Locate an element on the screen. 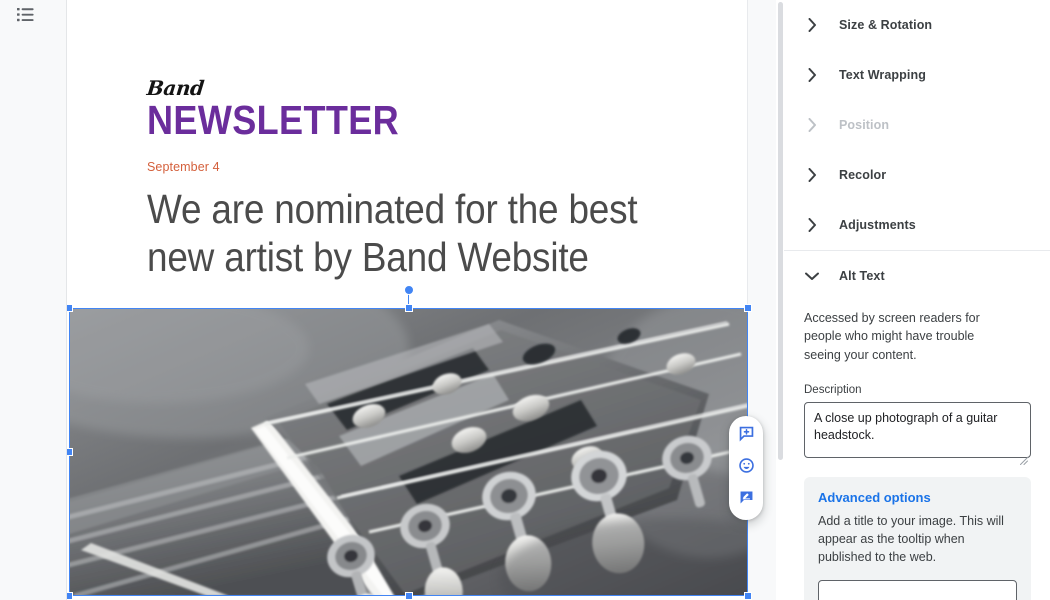  panel-section-label: Size & Rotation is located at coordinates (886, 25).